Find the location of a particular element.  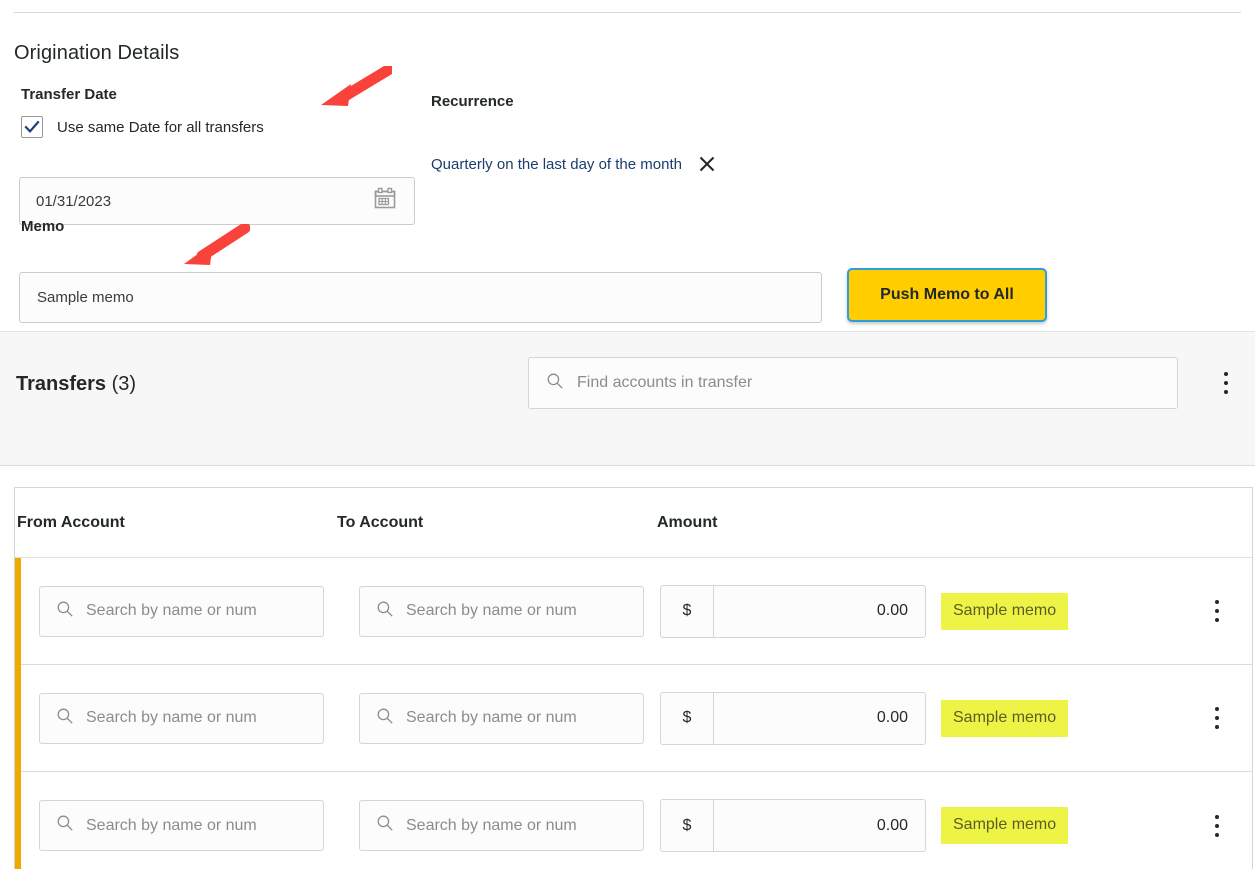

transfers-title-count: (3) is located at coordinates (124, 384).